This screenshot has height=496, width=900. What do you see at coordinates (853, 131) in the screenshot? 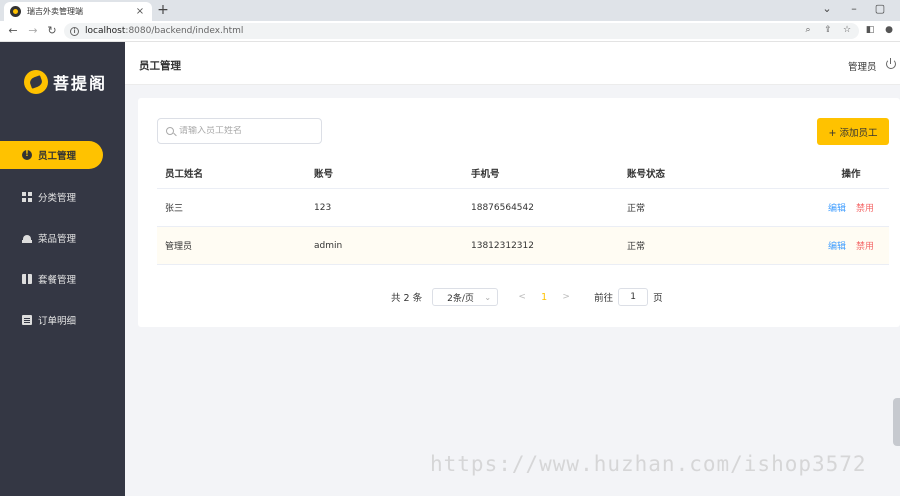
I see `add-employee-button: + 添加员工` at bounding box center [853, 131].